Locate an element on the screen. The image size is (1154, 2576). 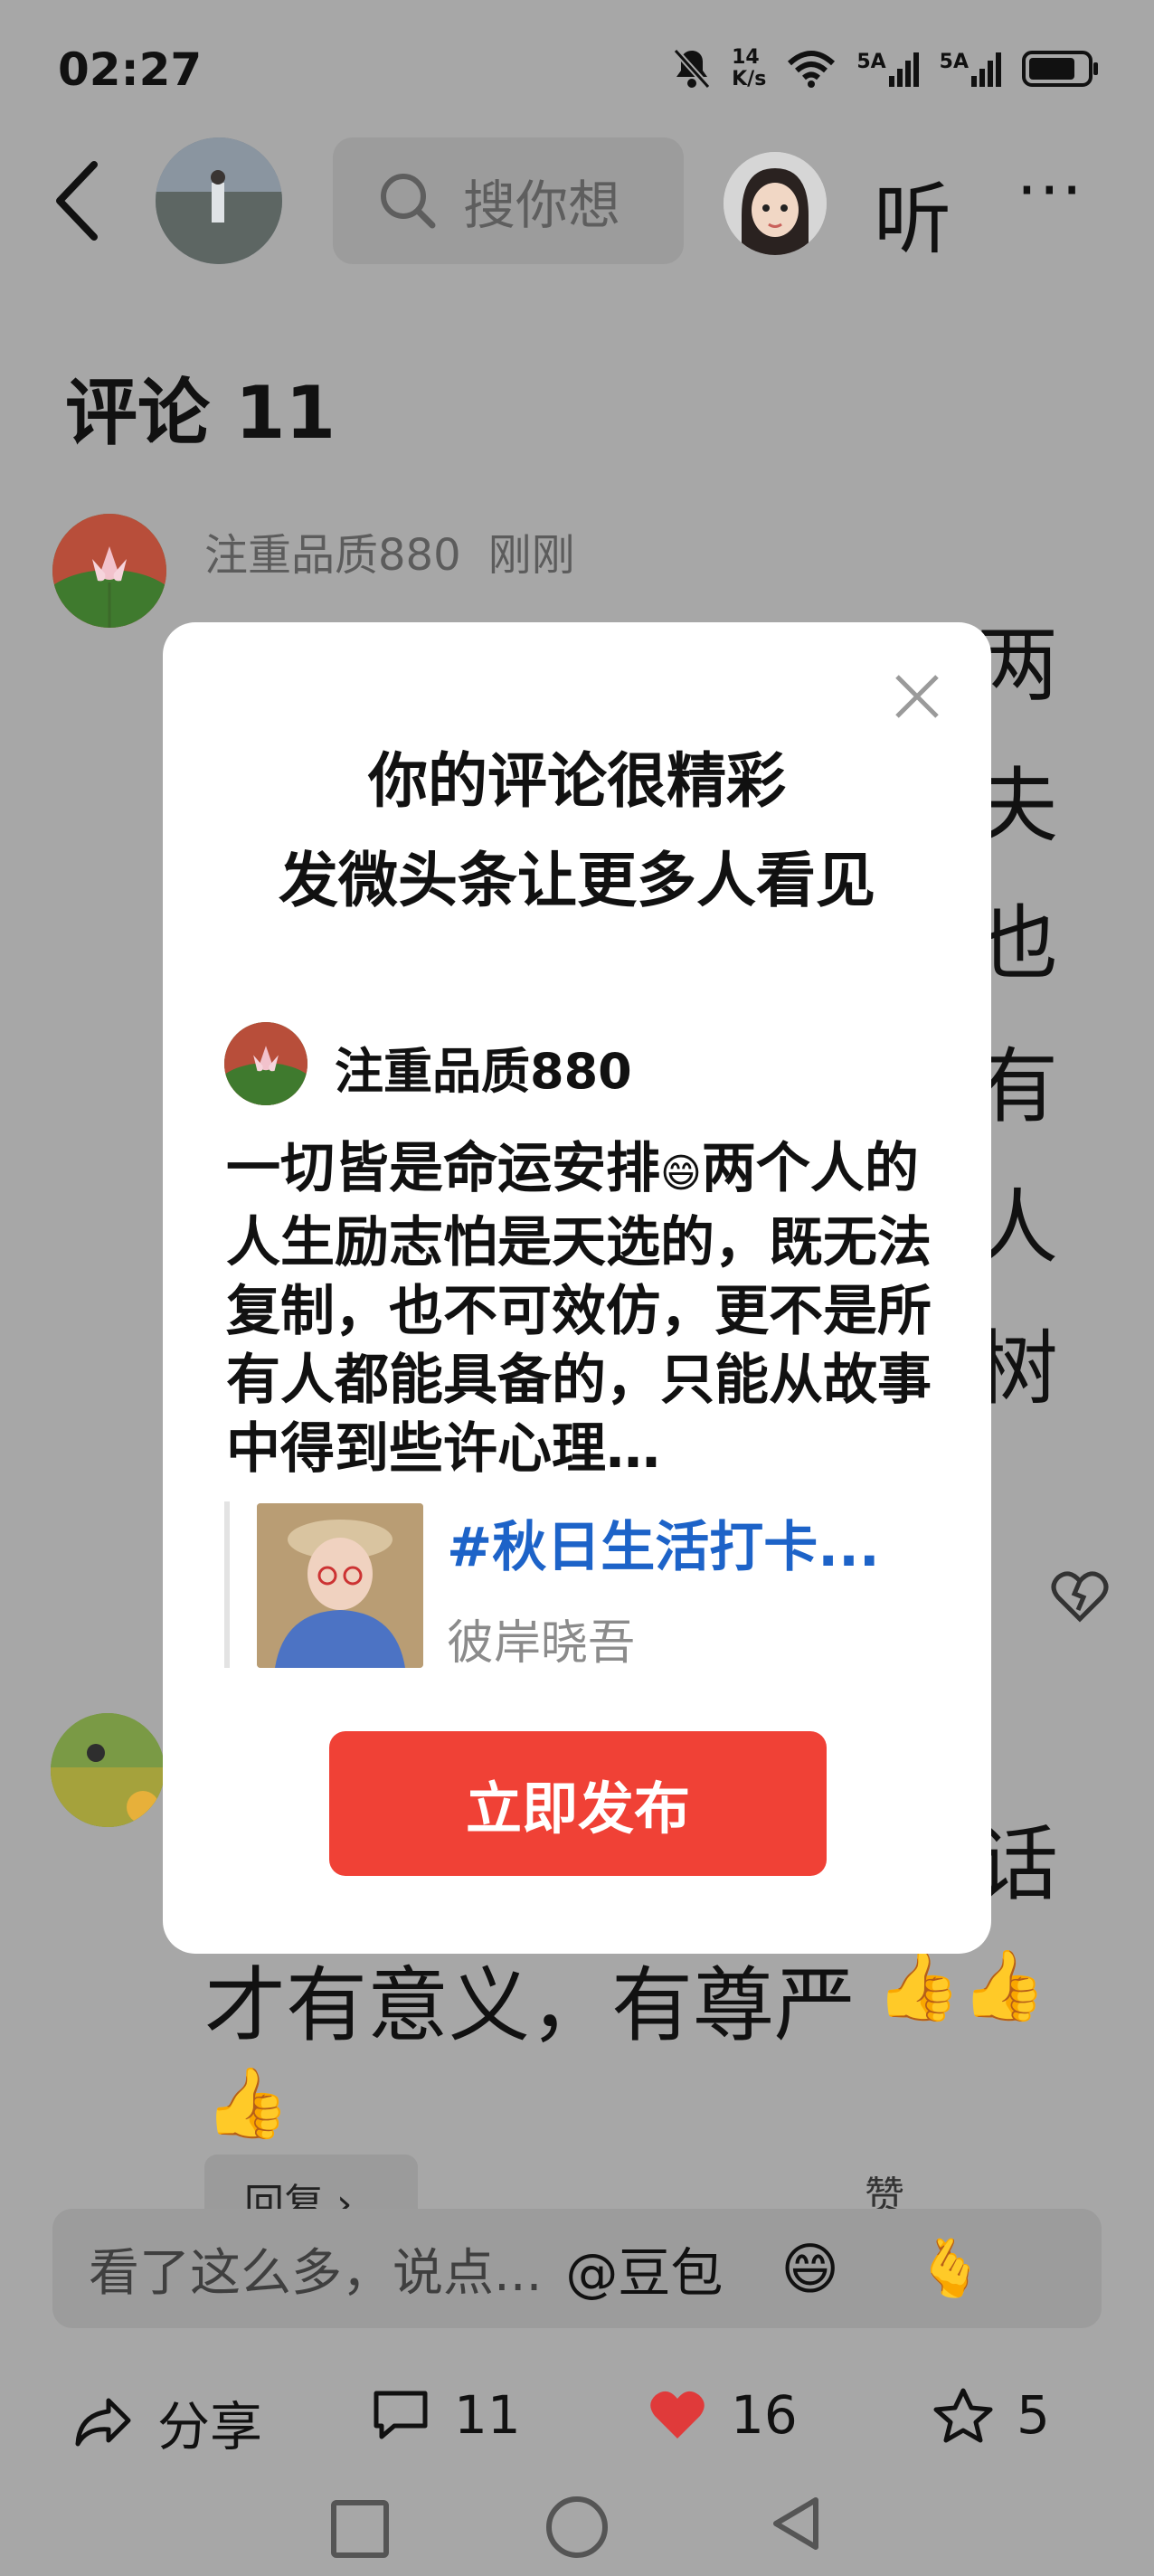
comment-author: 注重品质880 is located at coordinates (332, 555).